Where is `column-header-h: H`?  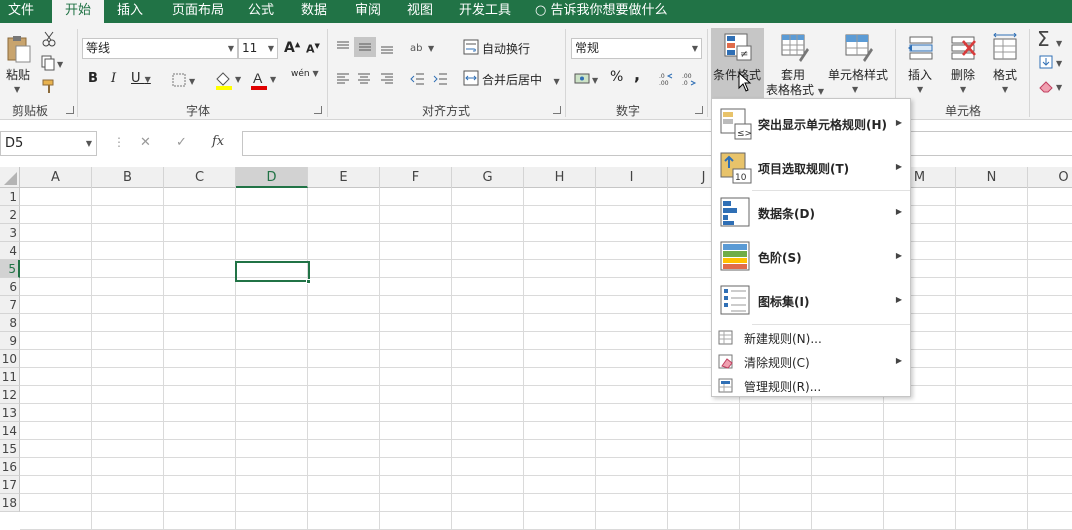 column-header-h: H is located at coordinates (560, 177).